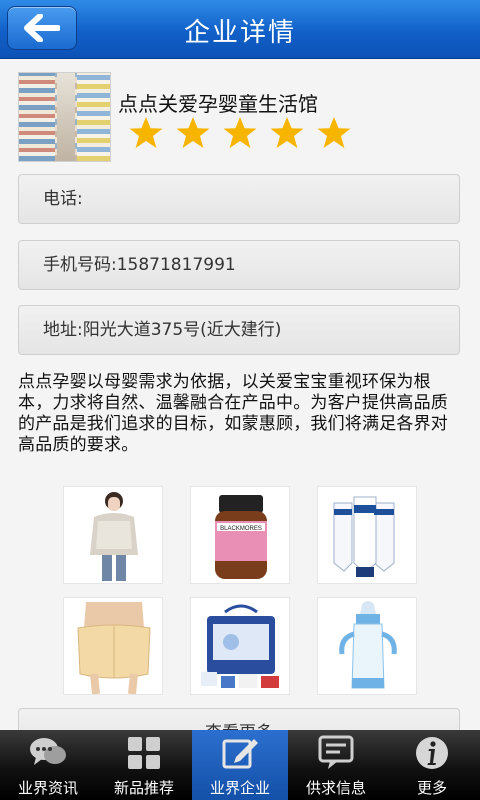  What do you see at coordinates (47, 788) in the screenshot?
I see `tab-label: 业界资讯` at bounding box center [47, 788].